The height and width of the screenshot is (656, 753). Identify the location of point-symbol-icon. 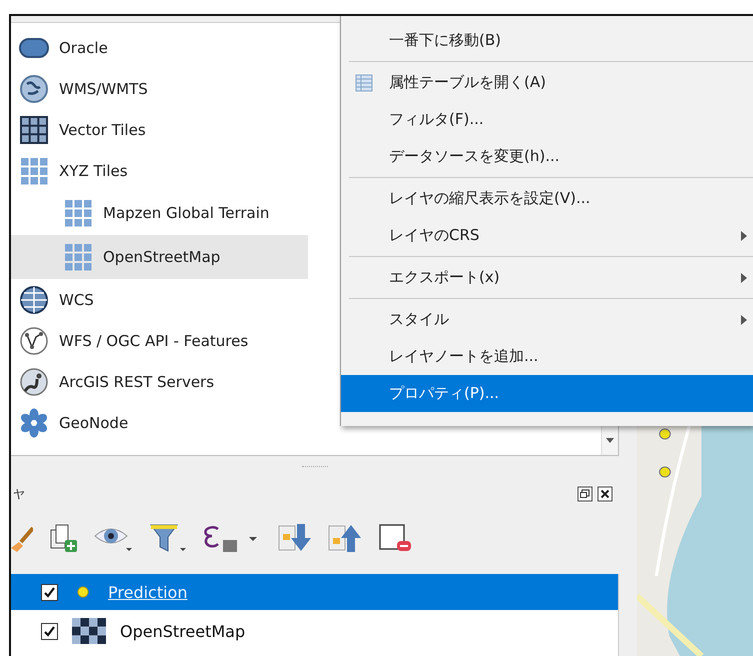
(83, 592).